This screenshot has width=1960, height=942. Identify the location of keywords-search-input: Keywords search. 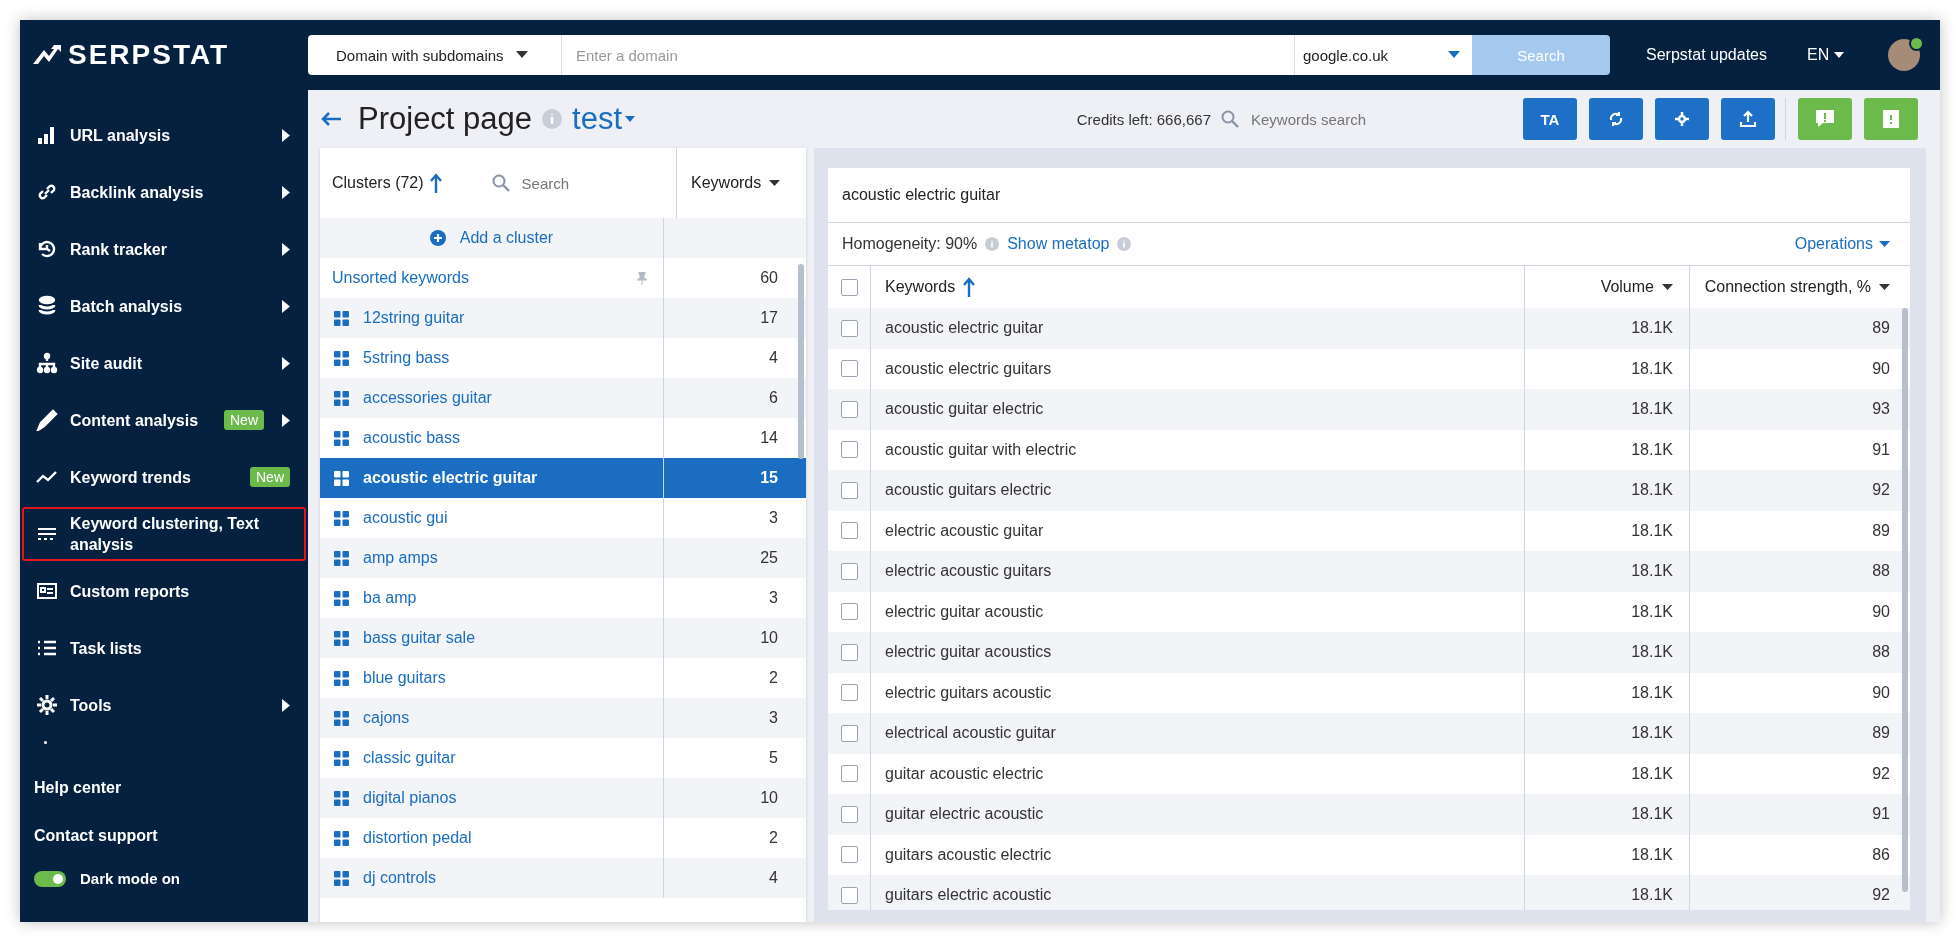
(1316, 119).